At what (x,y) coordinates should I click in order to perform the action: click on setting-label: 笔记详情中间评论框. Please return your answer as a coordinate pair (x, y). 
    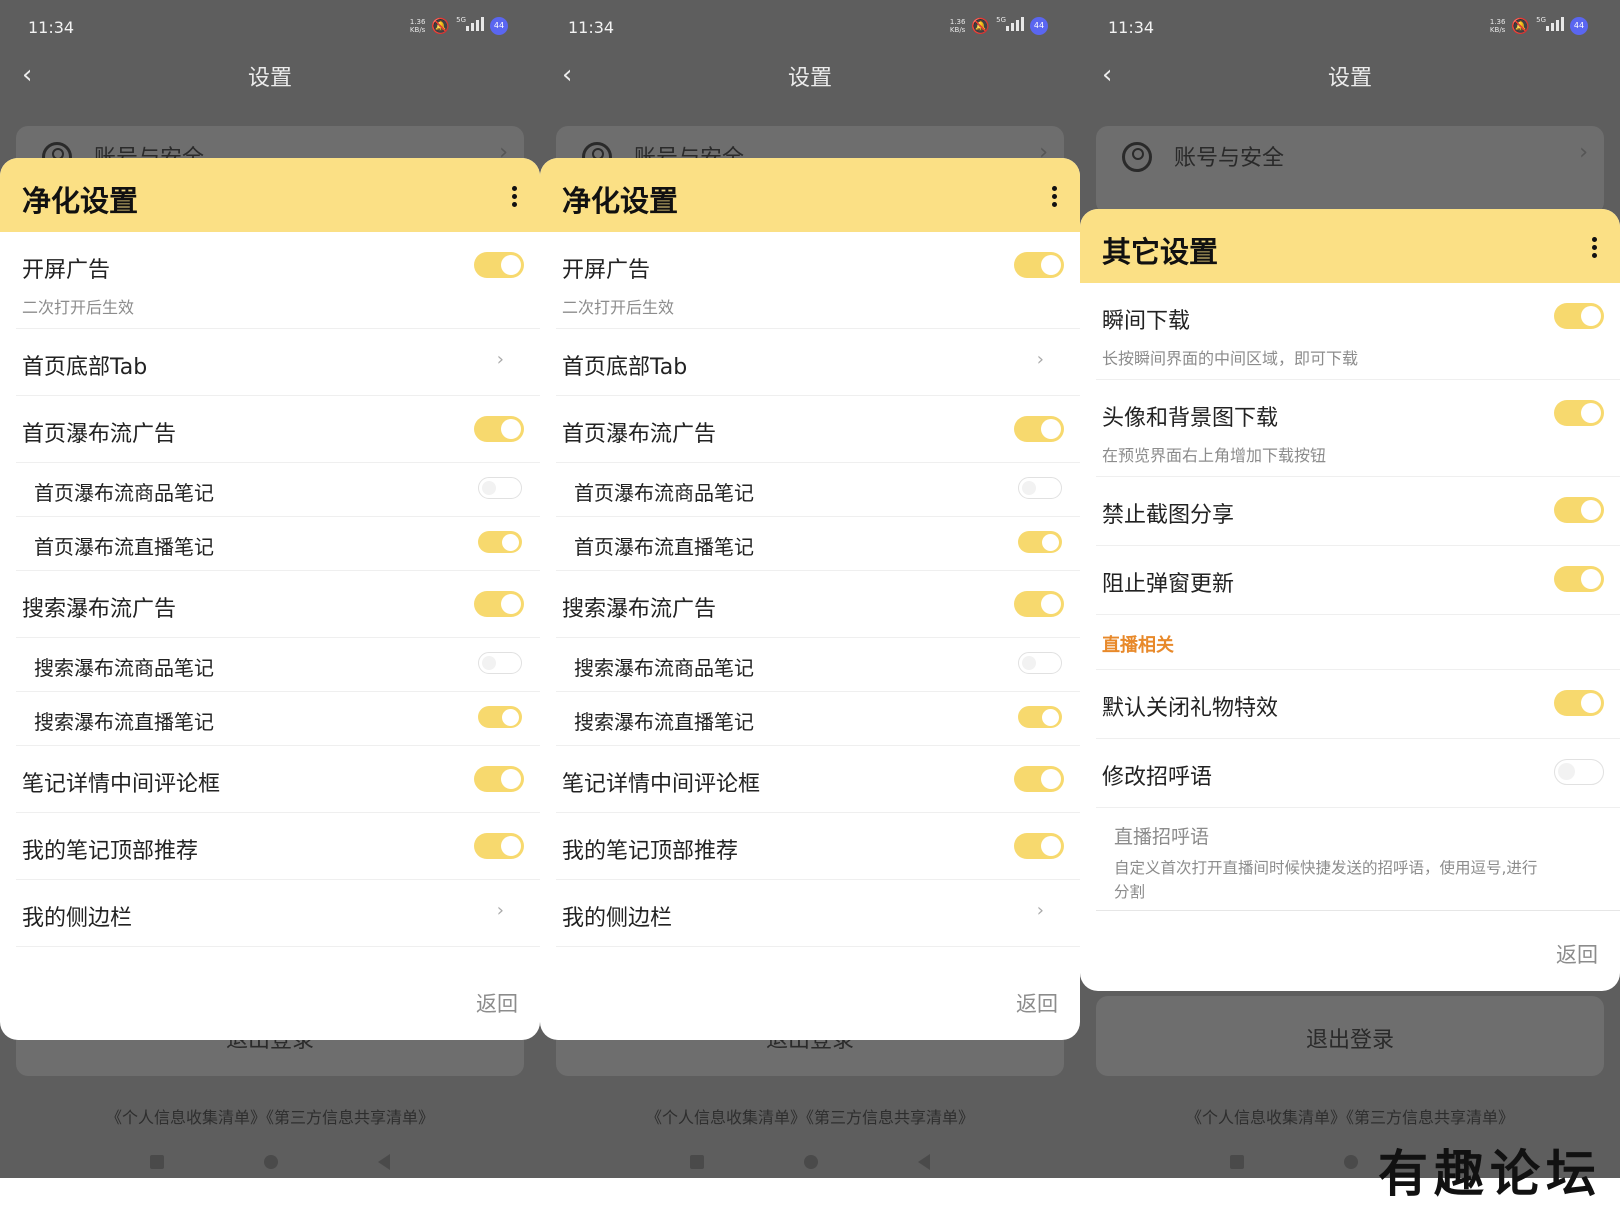
    Looking at the image, I should click on (121, 784).